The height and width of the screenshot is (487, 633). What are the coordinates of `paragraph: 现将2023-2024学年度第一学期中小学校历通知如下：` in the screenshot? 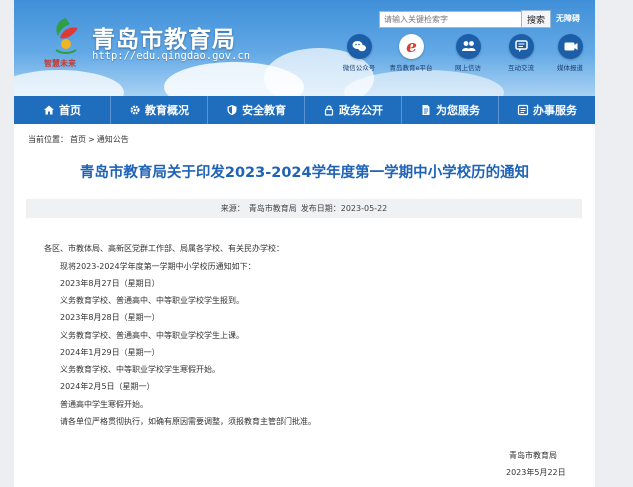 It's located at (158, 266).